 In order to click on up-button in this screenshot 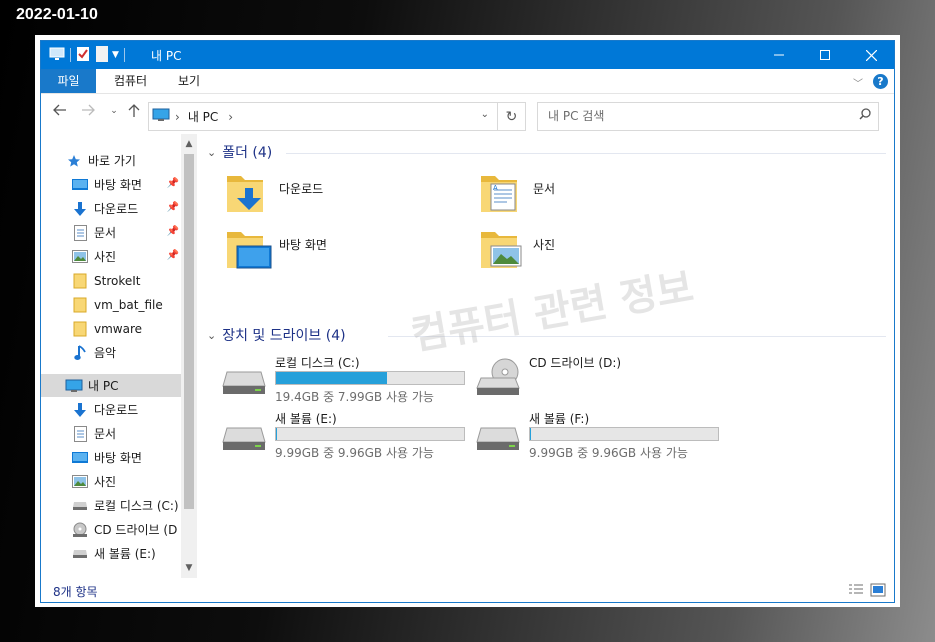, I will do `click(134, 114)`.